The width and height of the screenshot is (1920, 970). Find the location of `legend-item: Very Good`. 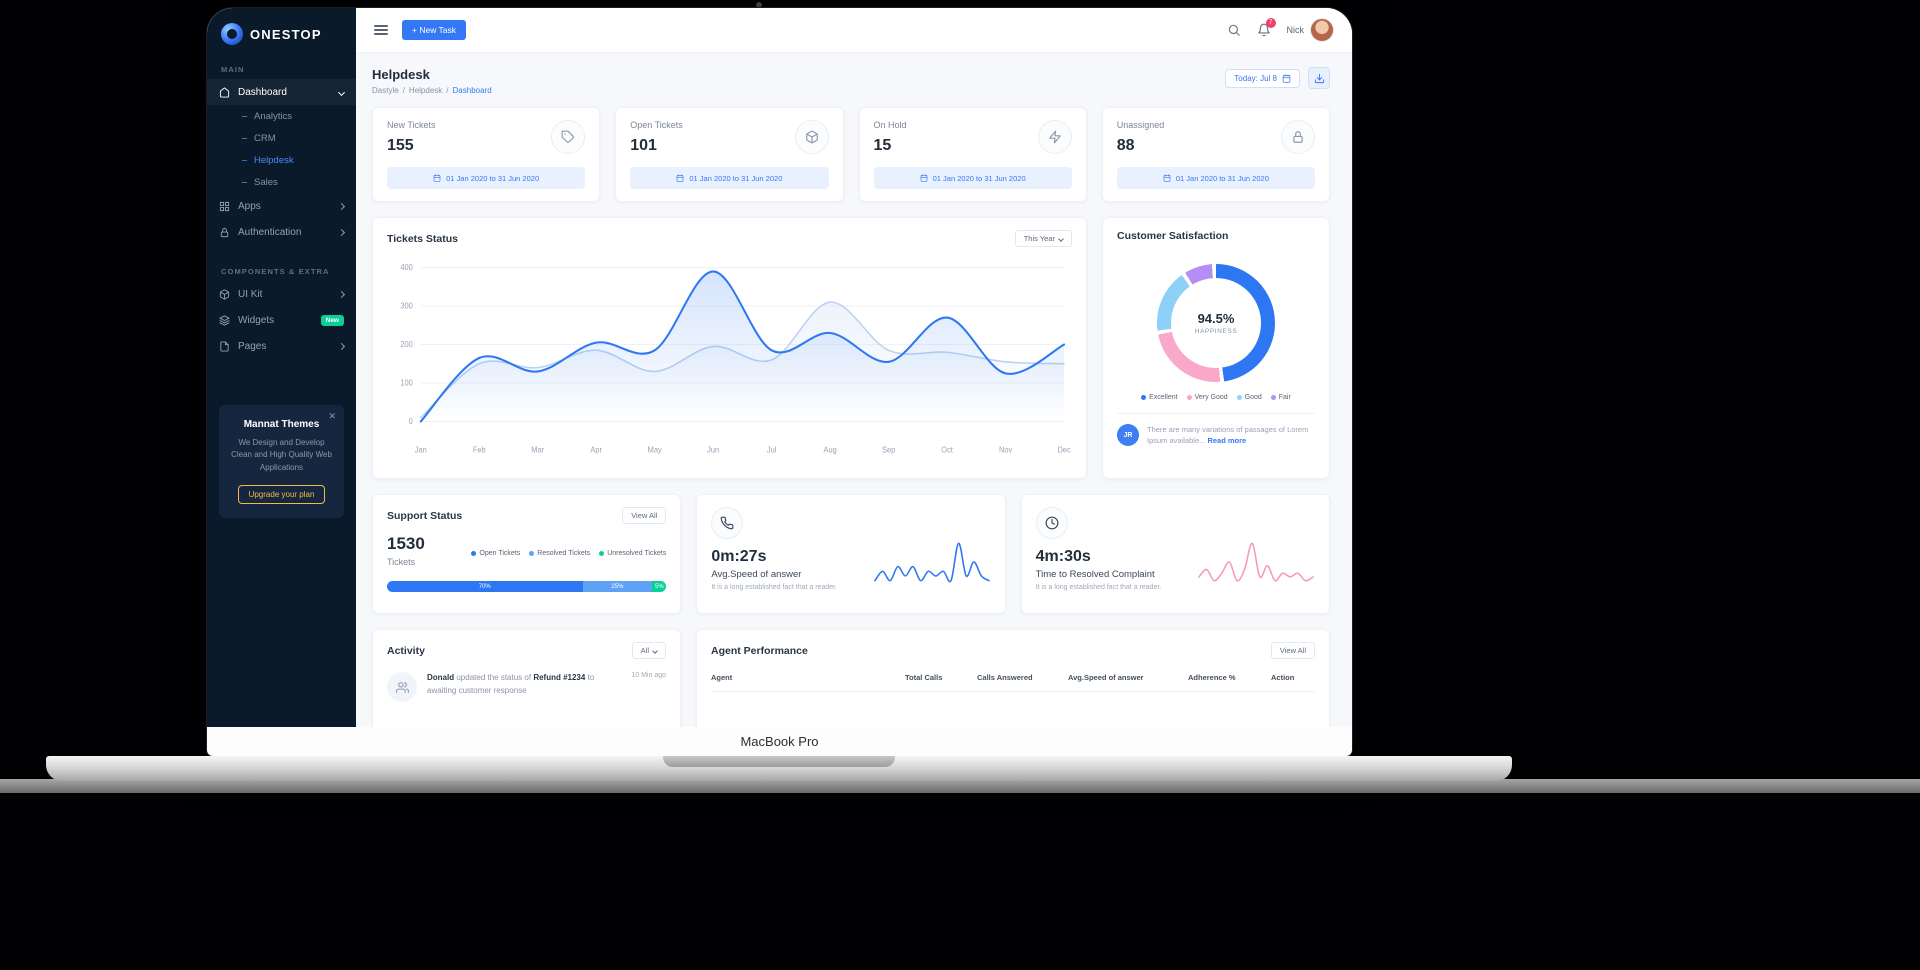

legend-item: Very Good is located at coordinates (1207, 397).